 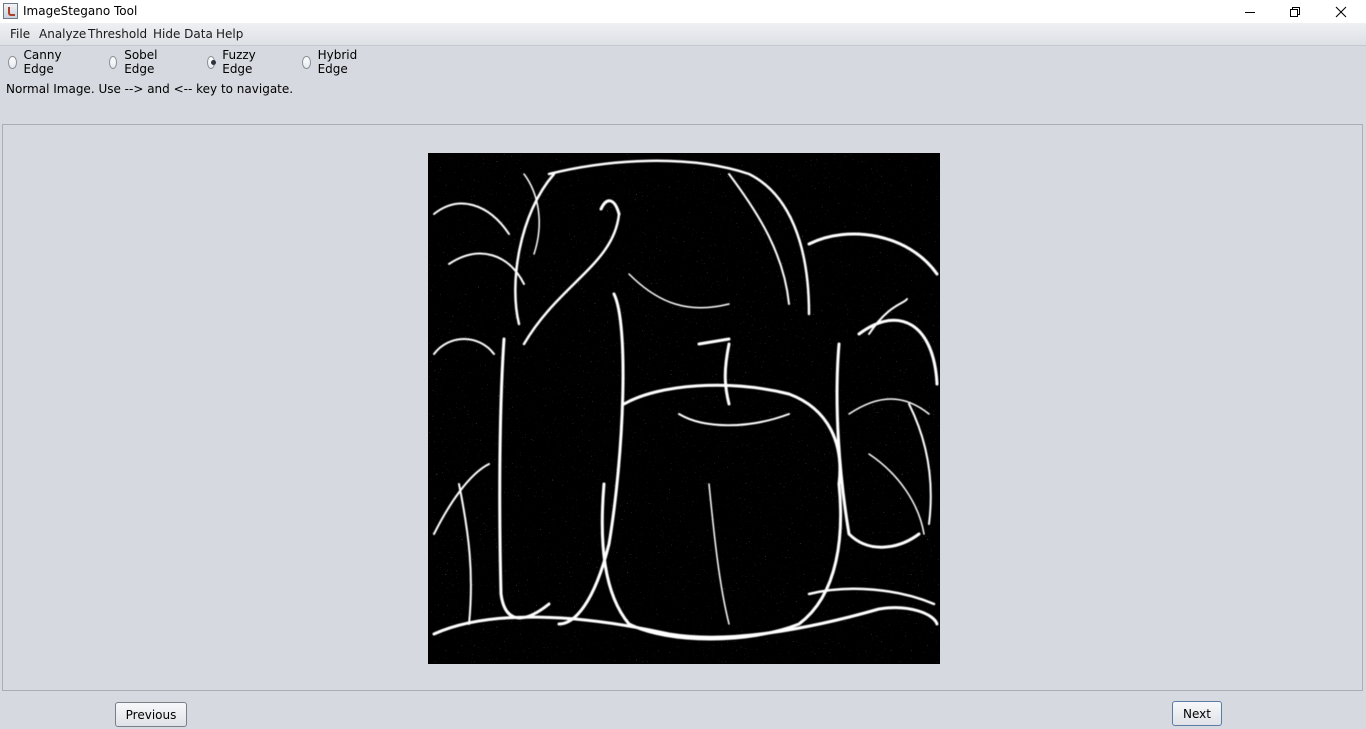 I want to click on radio-label: Canny Edge, so click(x=42, y=62).